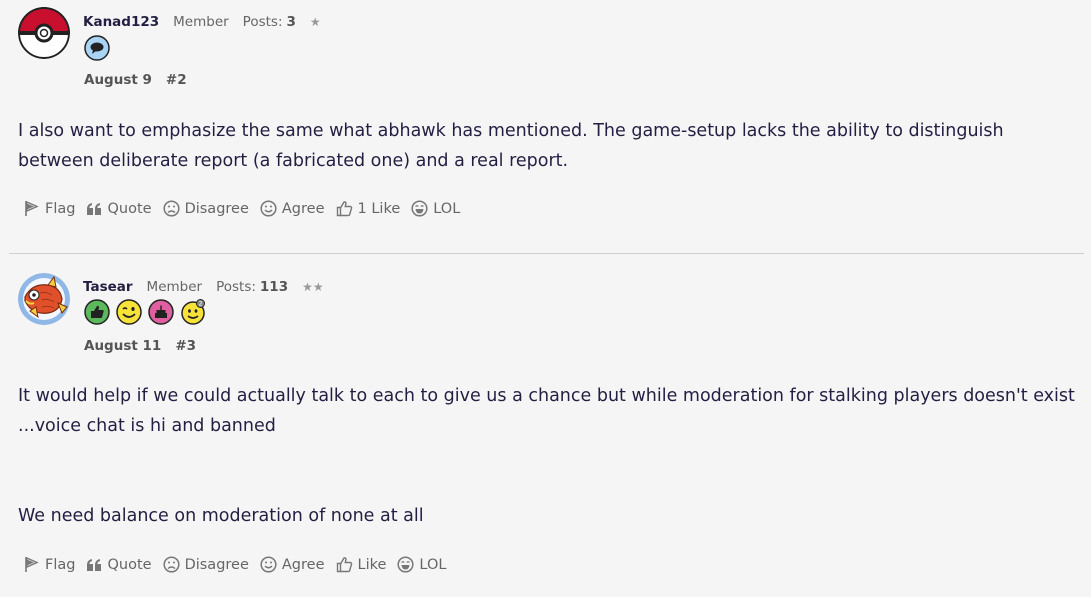 The height and width of the screenshot is (597, 1091). Describe the element at coordinates (372, 564) in the screenshot. I see `like-label: Like` at that location.